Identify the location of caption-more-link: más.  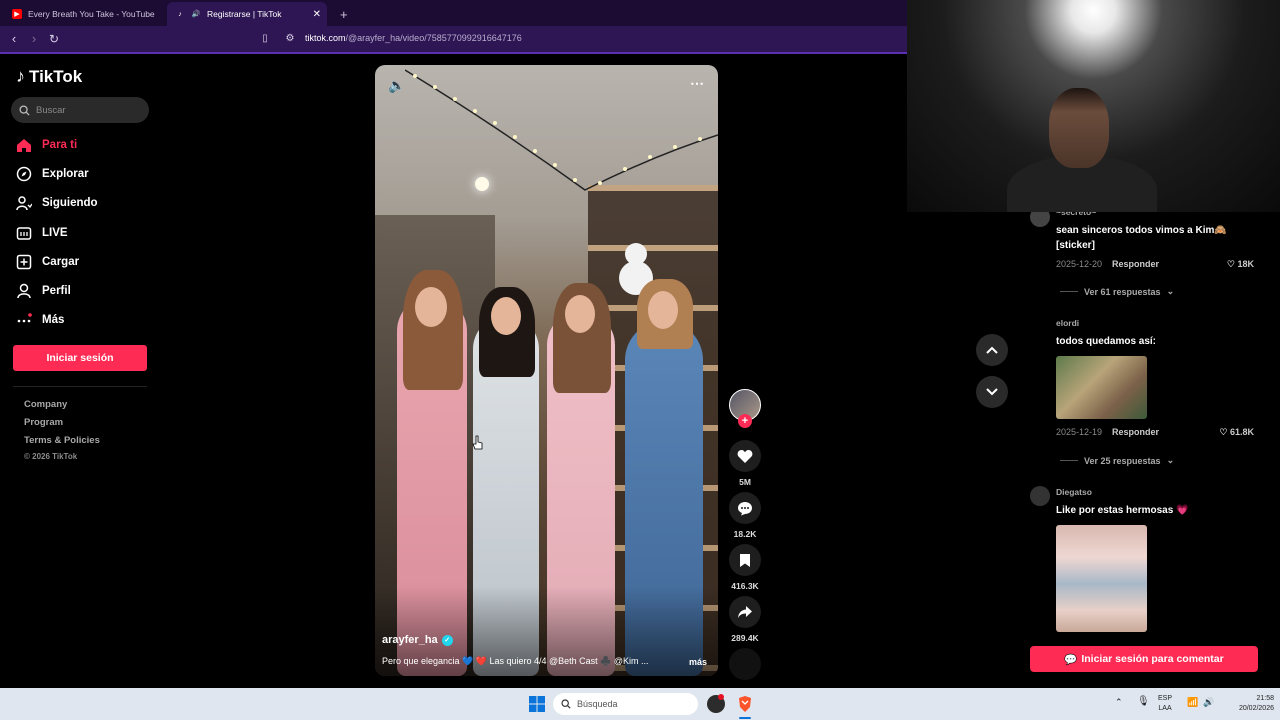
(698, 662).